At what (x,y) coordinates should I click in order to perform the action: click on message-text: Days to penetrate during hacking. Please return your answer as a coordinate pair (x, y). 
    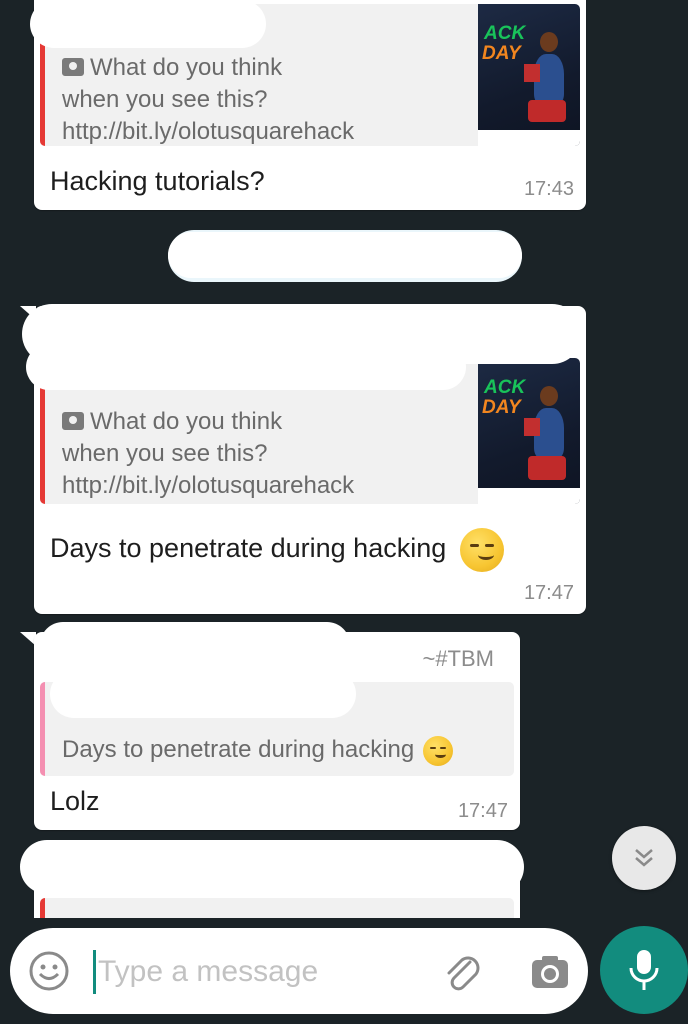
    Looking at the image, I should click on (277, 550).